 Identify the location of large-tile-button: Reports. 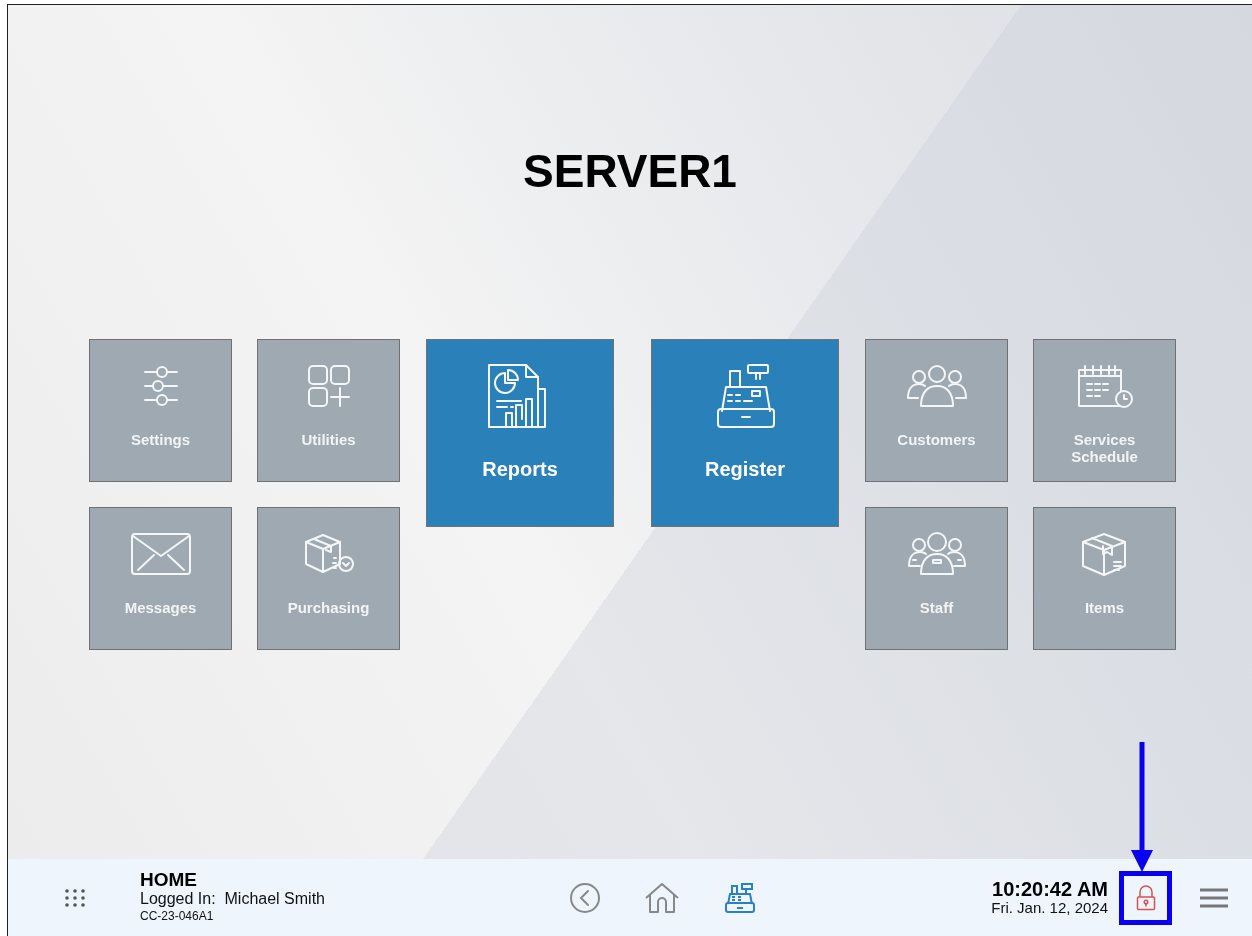
(520, 433).